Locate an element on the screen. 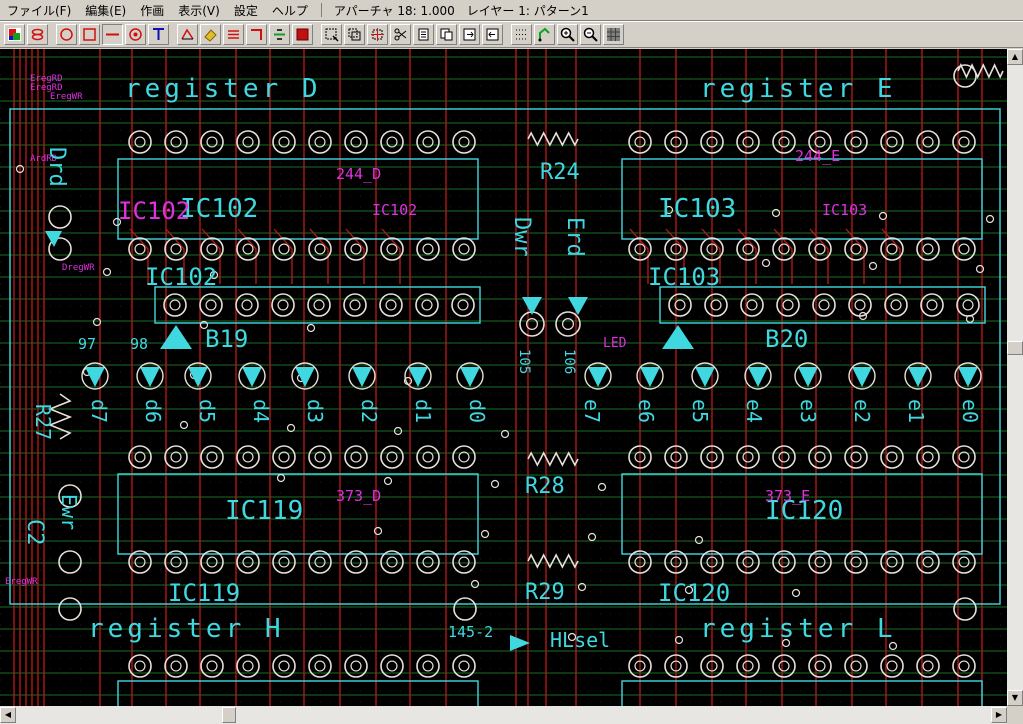 Image resolution: width=1023 pixels, height=724 pixels. c2-label: C2 is located at coordinates (34, 532).